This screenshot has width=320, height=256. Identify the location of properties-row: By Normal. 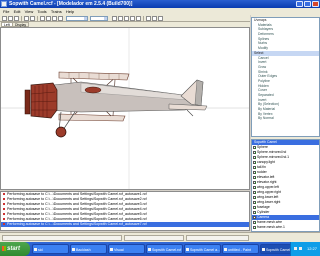
(285, 118).